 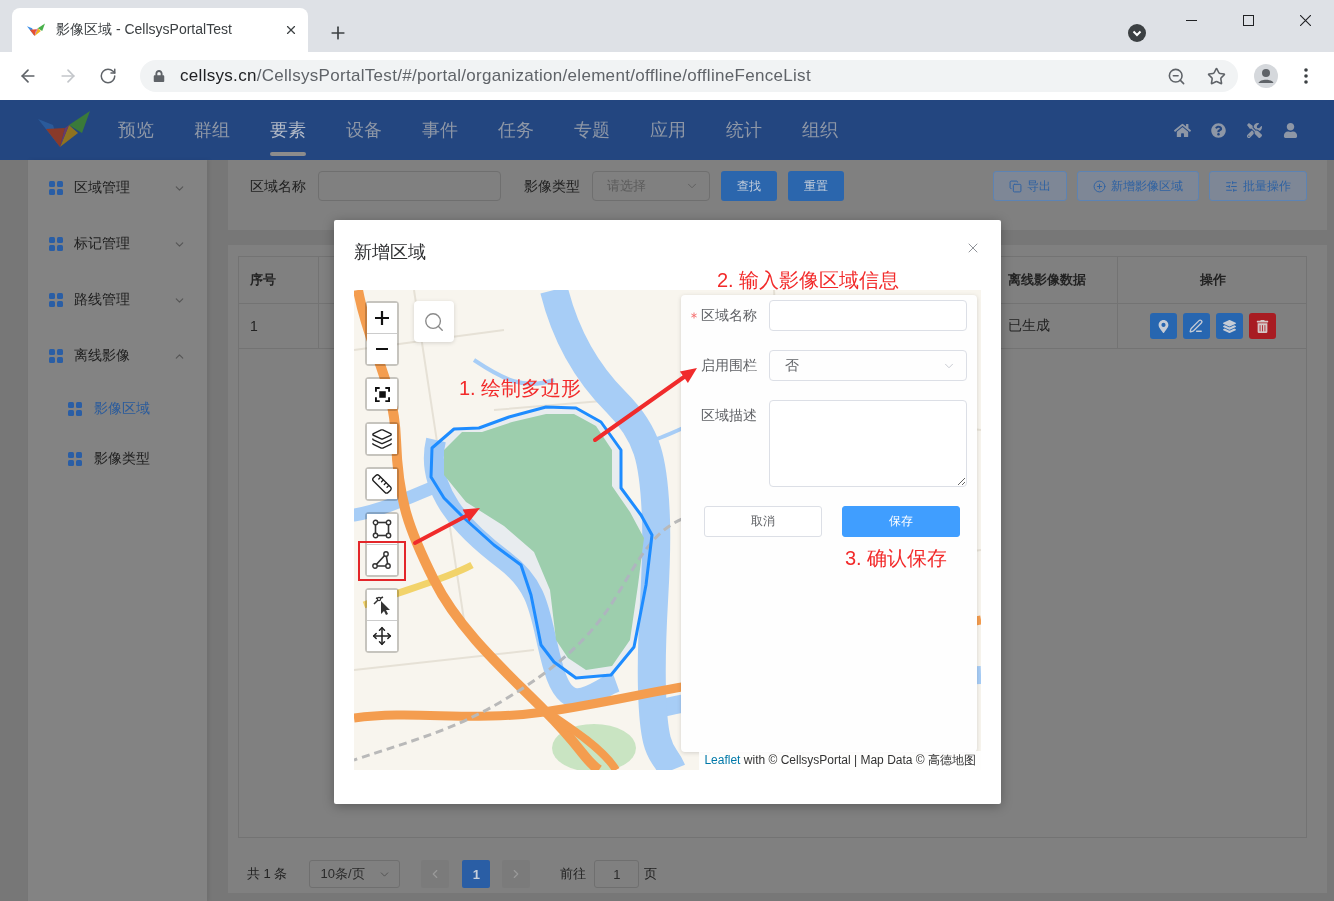 What do you see at coordinates (763, 521) in the screenshot?
I see `cancel-button: 取消` at bounding box center [763, 521].